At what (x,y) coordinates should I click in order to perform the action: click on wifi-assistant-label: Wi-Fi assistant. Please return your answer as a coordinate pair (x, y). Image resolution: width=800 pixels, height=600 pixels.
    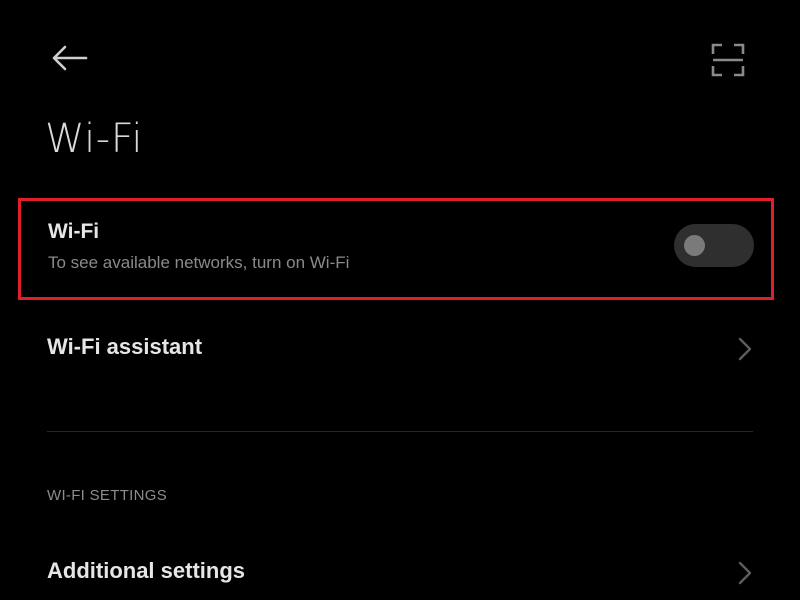
    Looking at the image, I should click on (125, 346).